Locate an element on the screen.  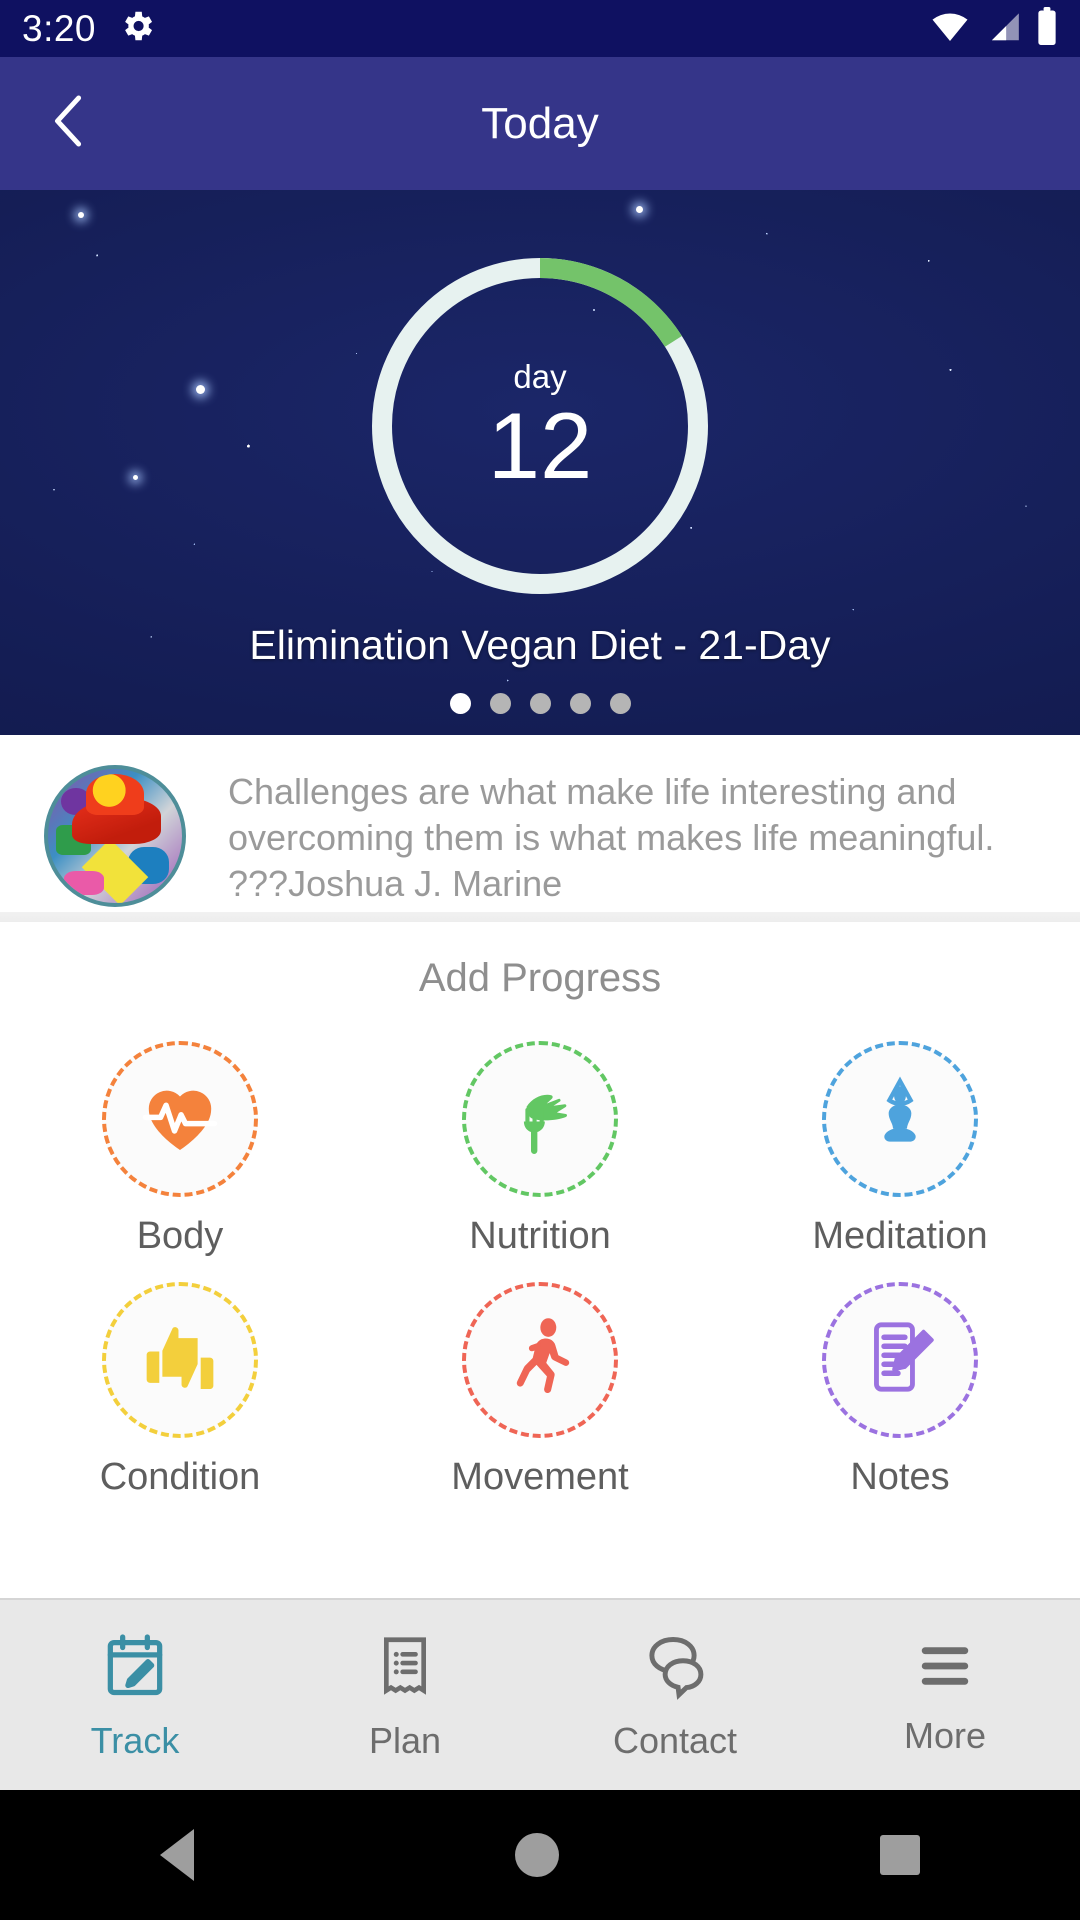
app-bar: Today is located at coordinates (540, 123).